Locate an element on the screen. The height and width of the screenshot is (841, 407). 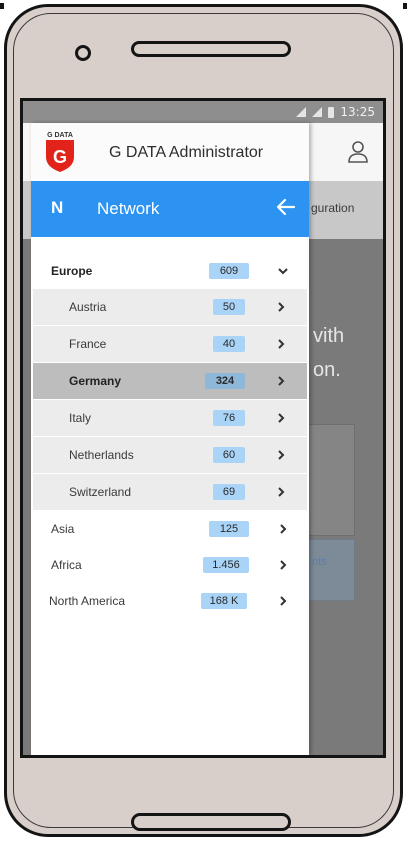
section-title: Network is located at coordinates (128, 208).